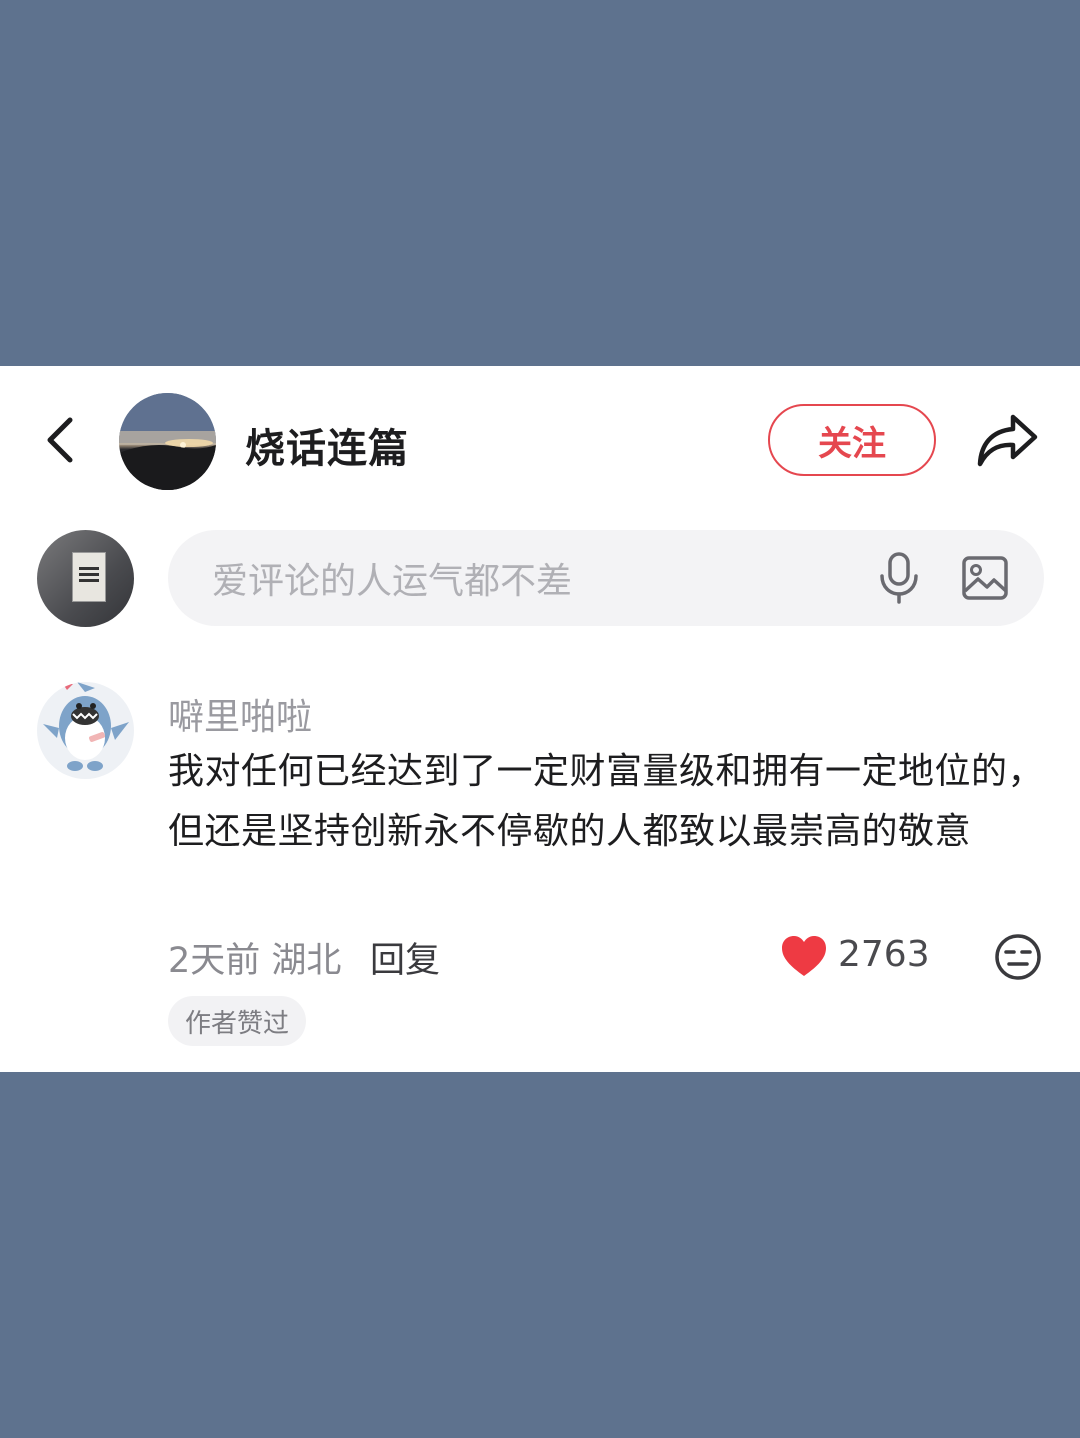 The width and height of the screenshot is (1080, 1438). Describe the element at coordinates (804, 956) in the screenshot. I see `heart-icon` at that location.